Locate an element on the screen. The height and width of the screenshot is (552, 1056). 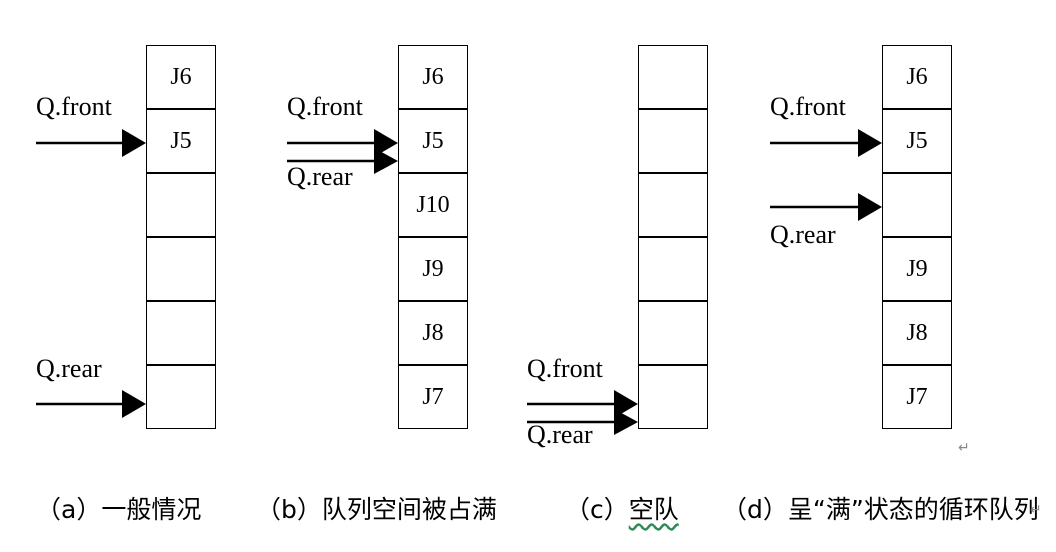
caption-c-text: 空队 is located at coordinates (653, 509).